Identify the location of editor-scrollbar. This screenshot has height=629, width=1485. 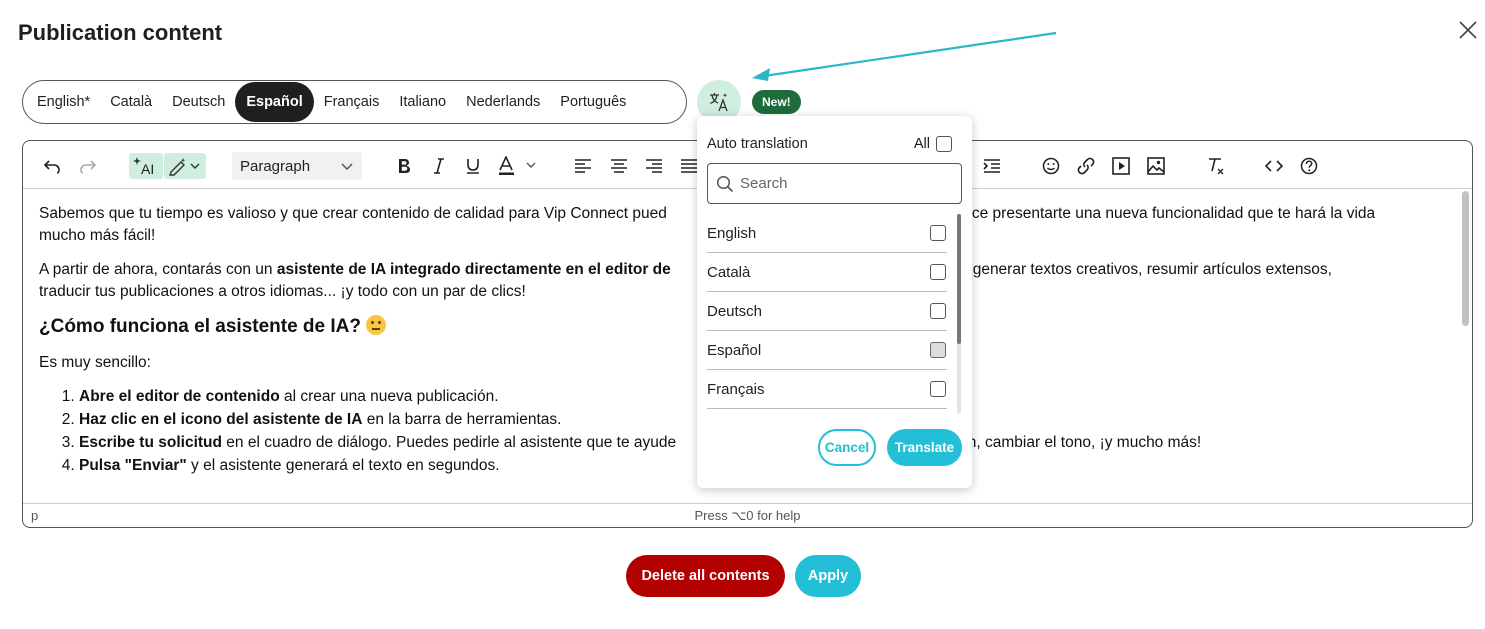
(1465, 346).